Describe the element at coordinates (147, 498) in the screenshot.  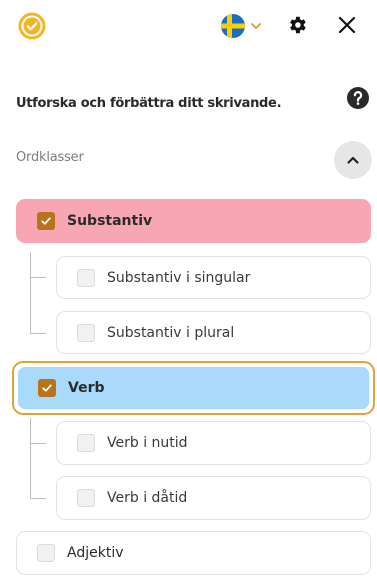
I see `word-class-label: Verb i dåtid` at that location.